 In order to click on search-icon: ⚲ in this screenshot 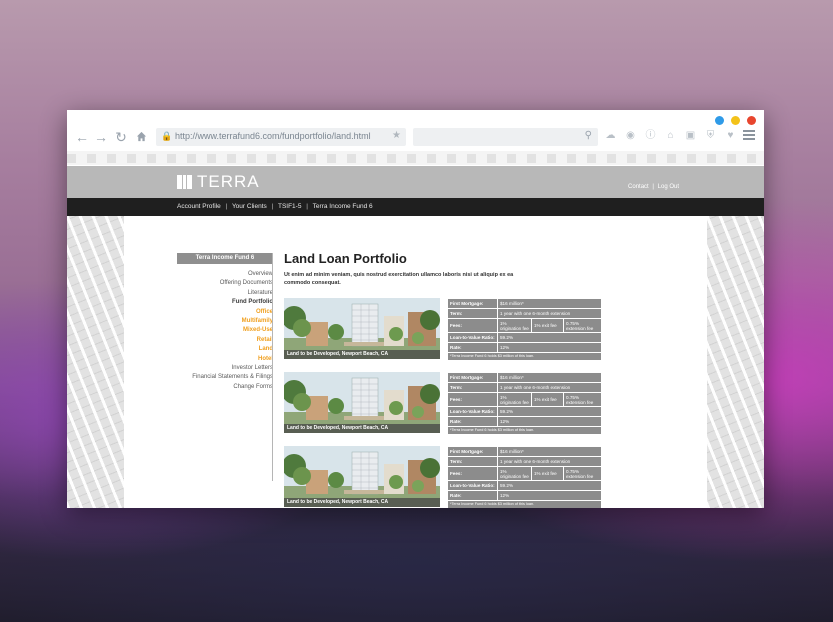, I will do `click(588, 135)`.